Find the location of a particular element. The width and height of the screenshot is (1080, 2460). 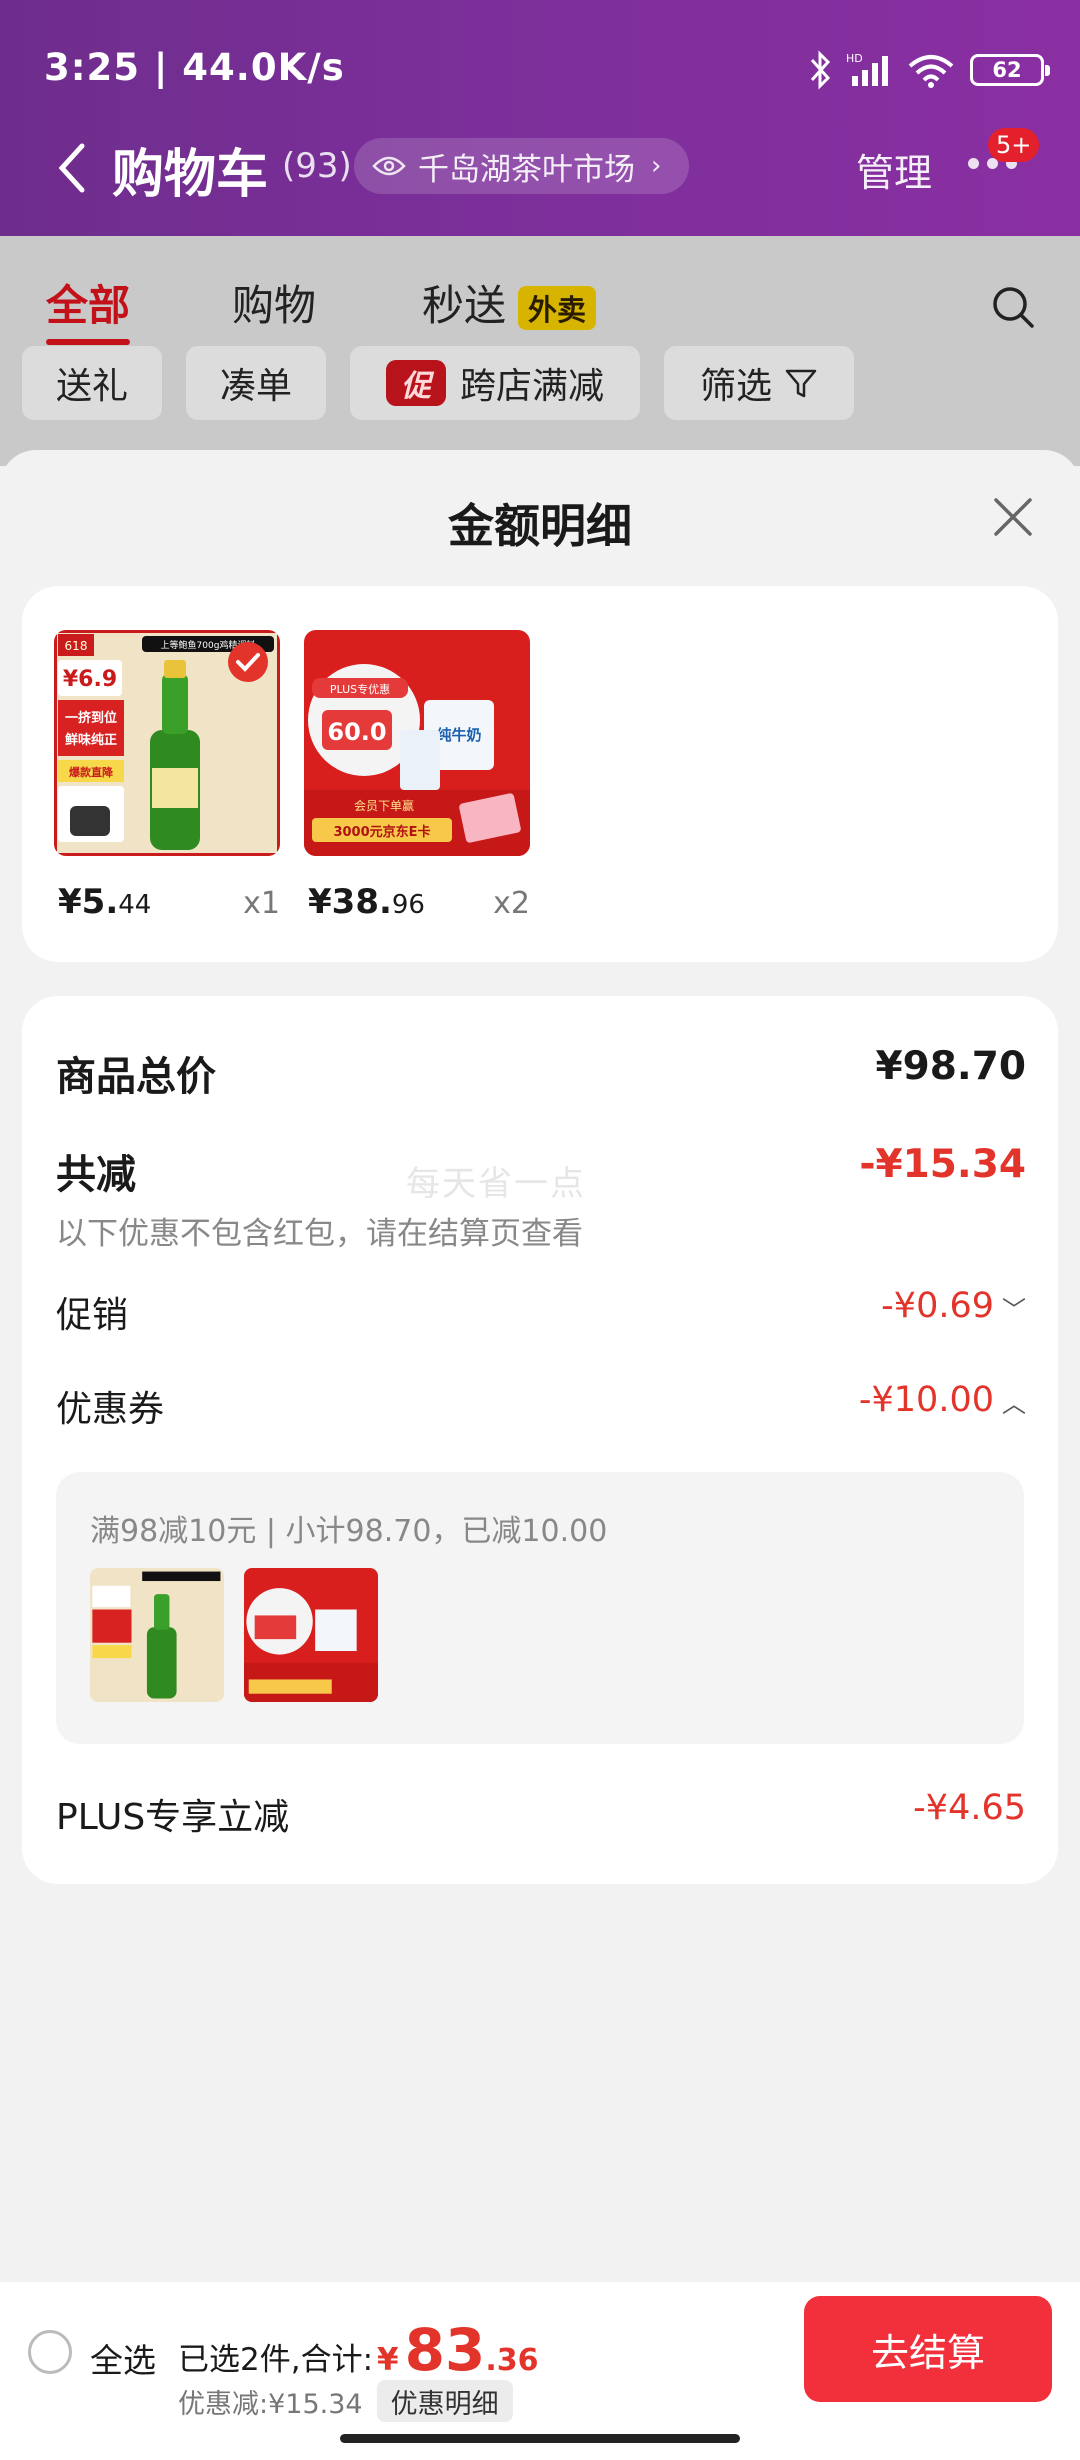

tab-express: 秒送 is located at coordinates (464, 302).